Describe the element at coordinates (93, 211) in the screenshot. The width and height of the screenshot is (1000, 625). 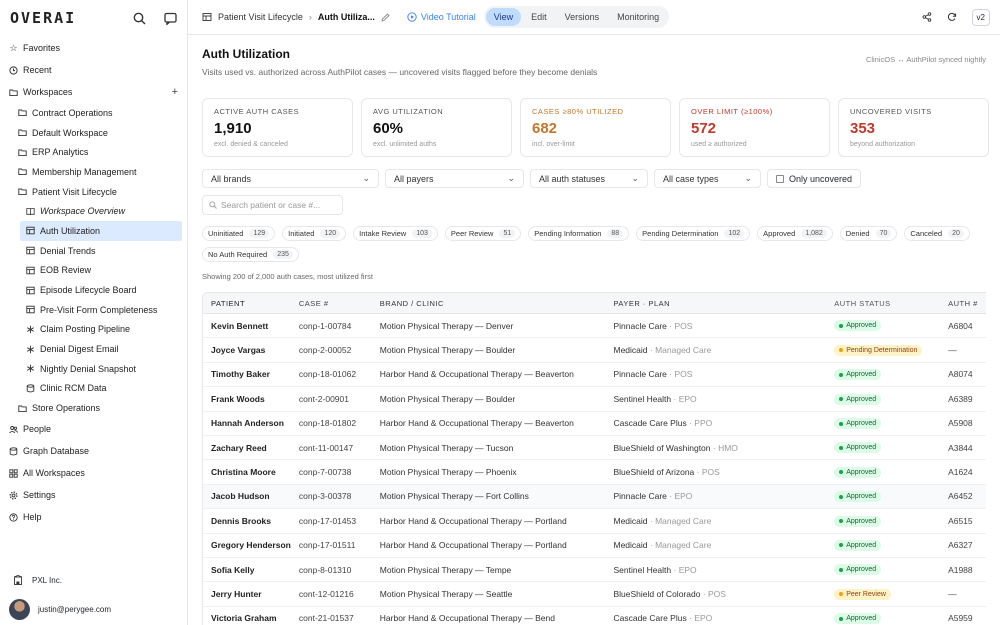
I see `sidebar-item-workspace-overview: Workspace Overview` at that location.